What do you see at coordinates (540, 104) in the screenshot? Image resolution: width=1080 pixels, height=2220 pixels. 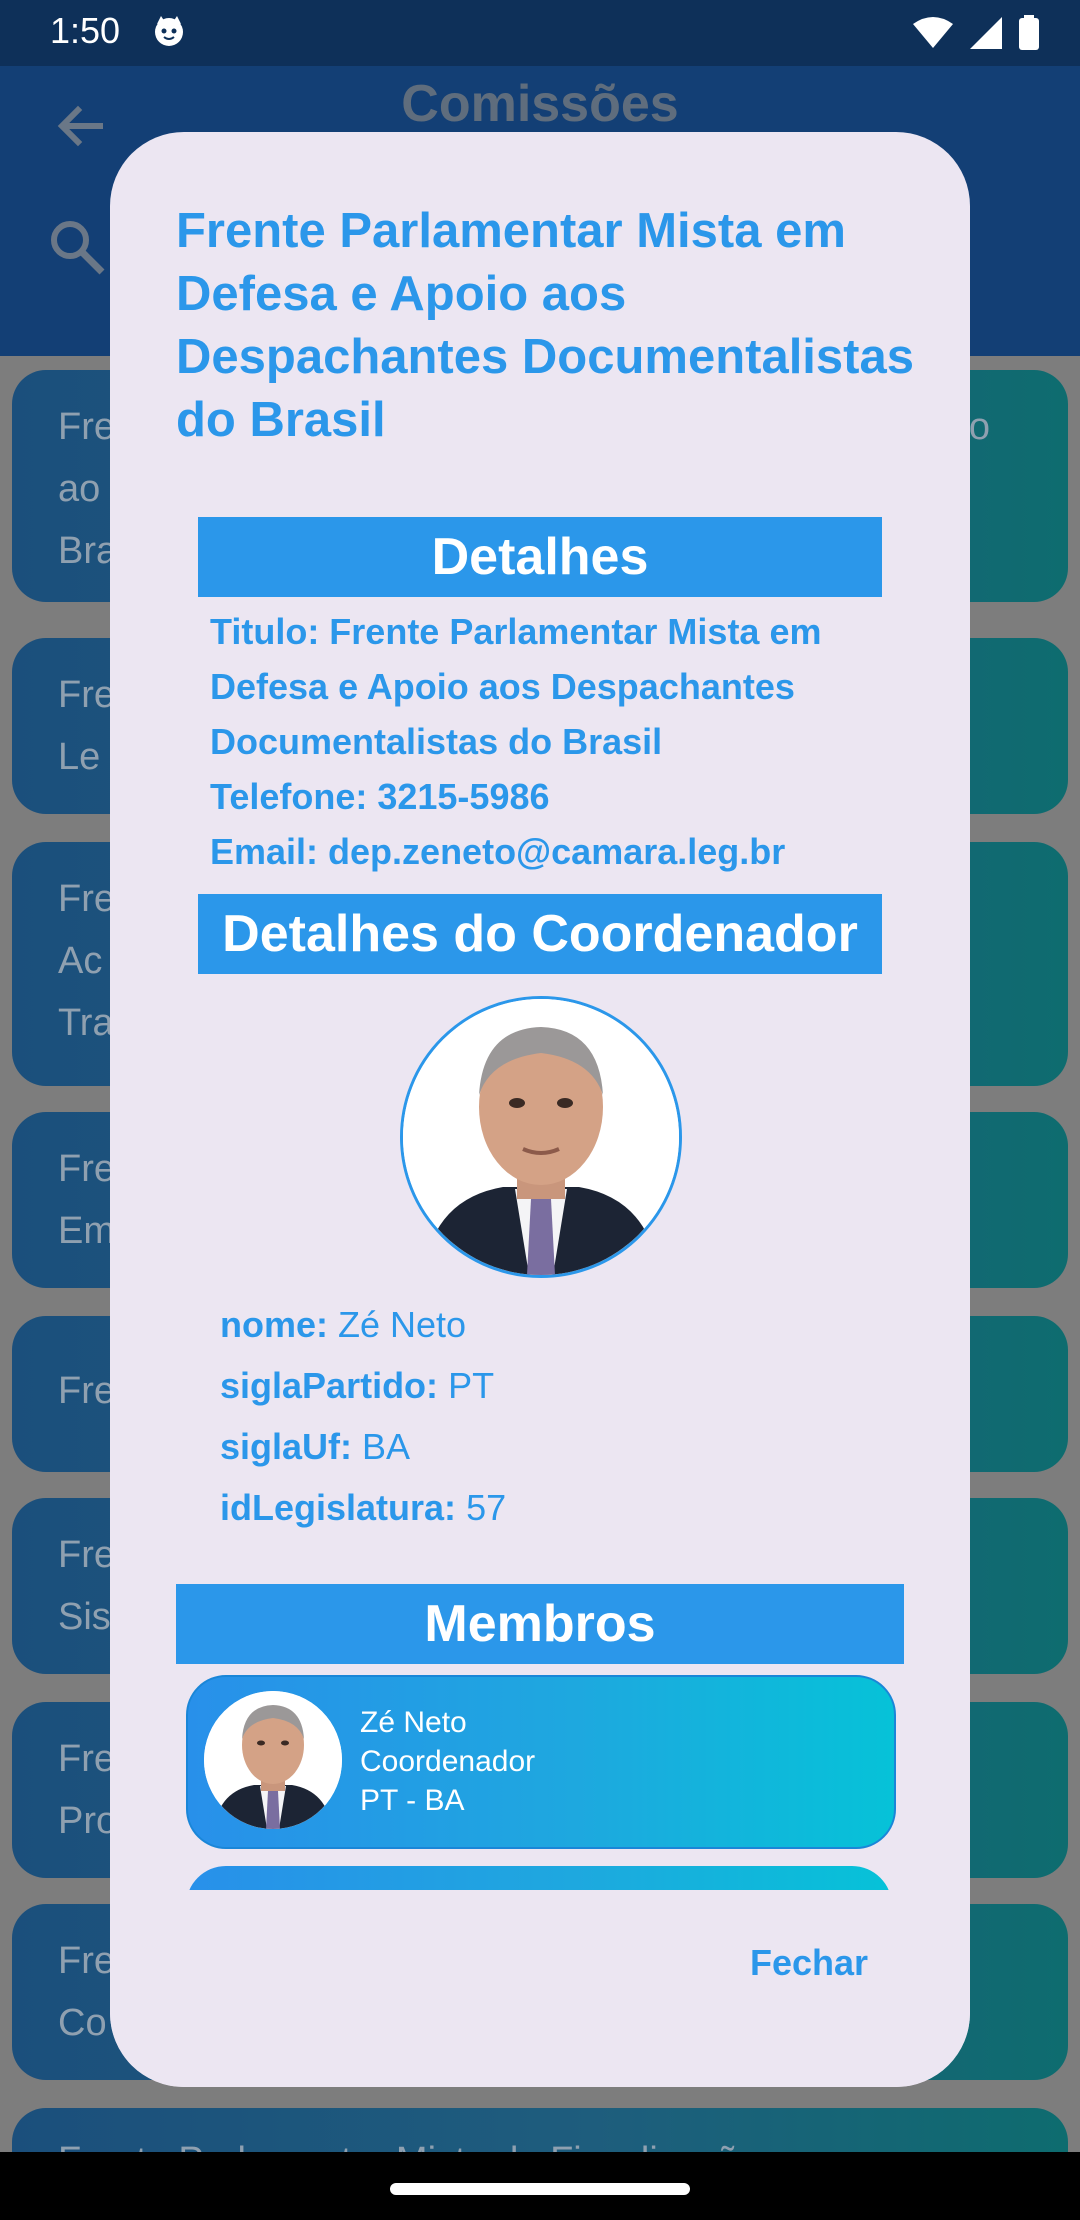 I see `page-title: Comissões` at bounding box center [540, 104].